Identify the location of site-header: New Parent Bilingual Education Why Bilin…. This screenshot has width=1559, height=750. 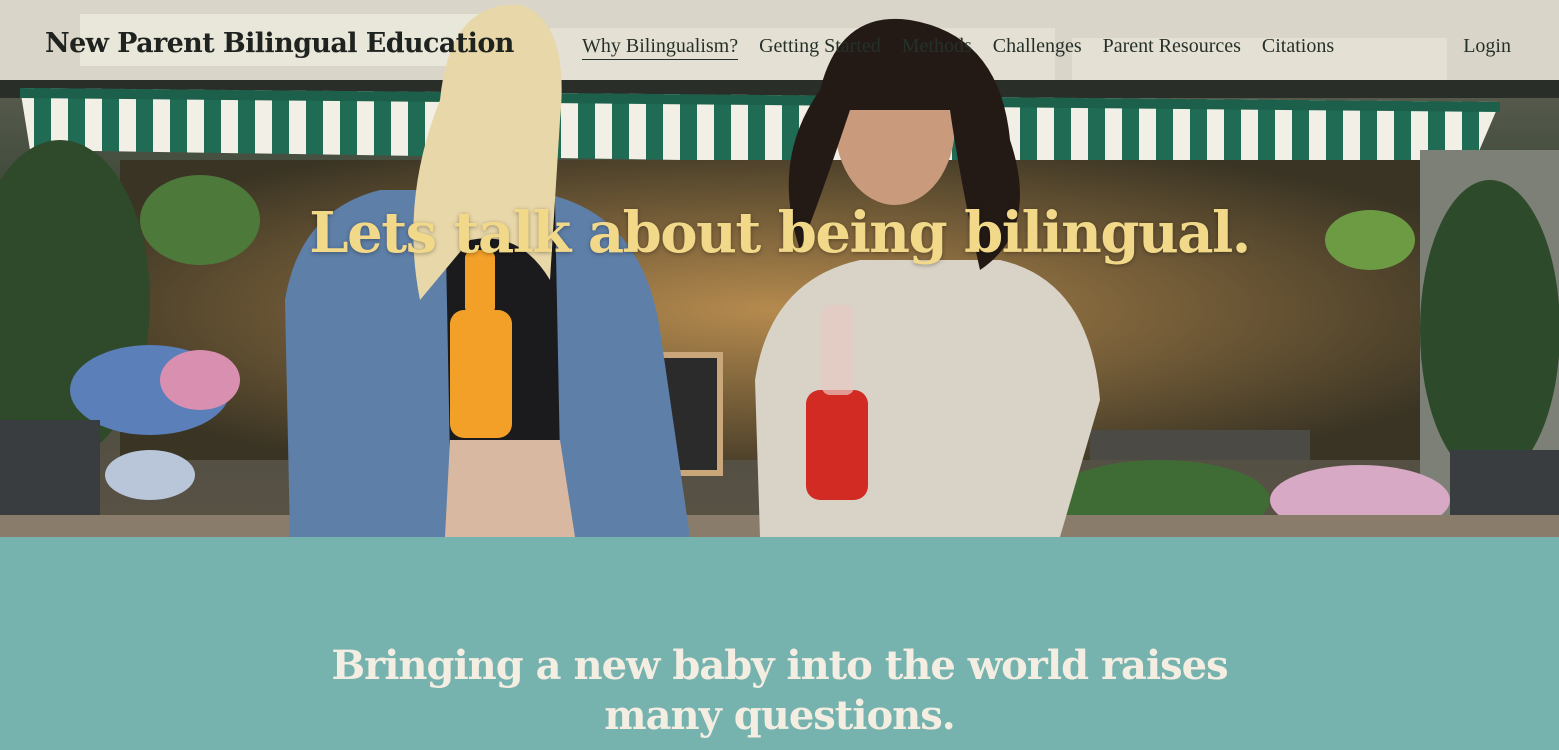
(779, 47).